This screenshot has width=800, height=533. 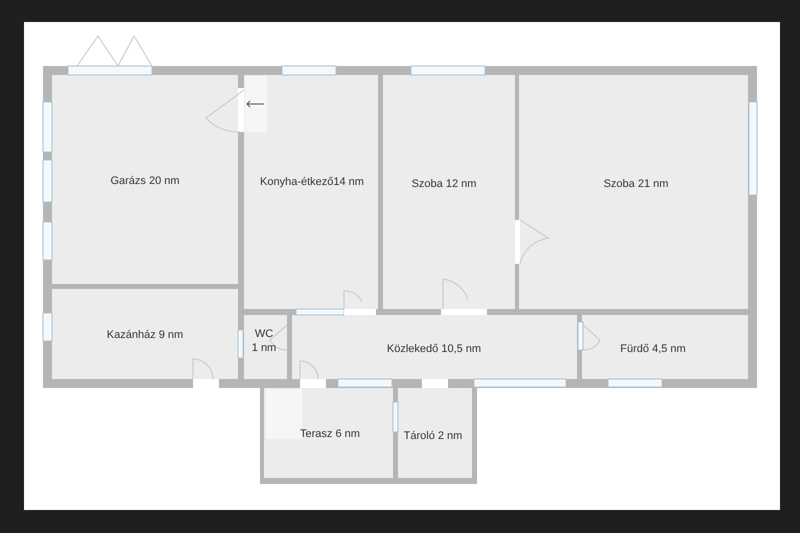 What do you see at coordinates (145, 181) in the screenshot?
I see `room-label: Garázs 20 nm` at bounding box center [145, 181].